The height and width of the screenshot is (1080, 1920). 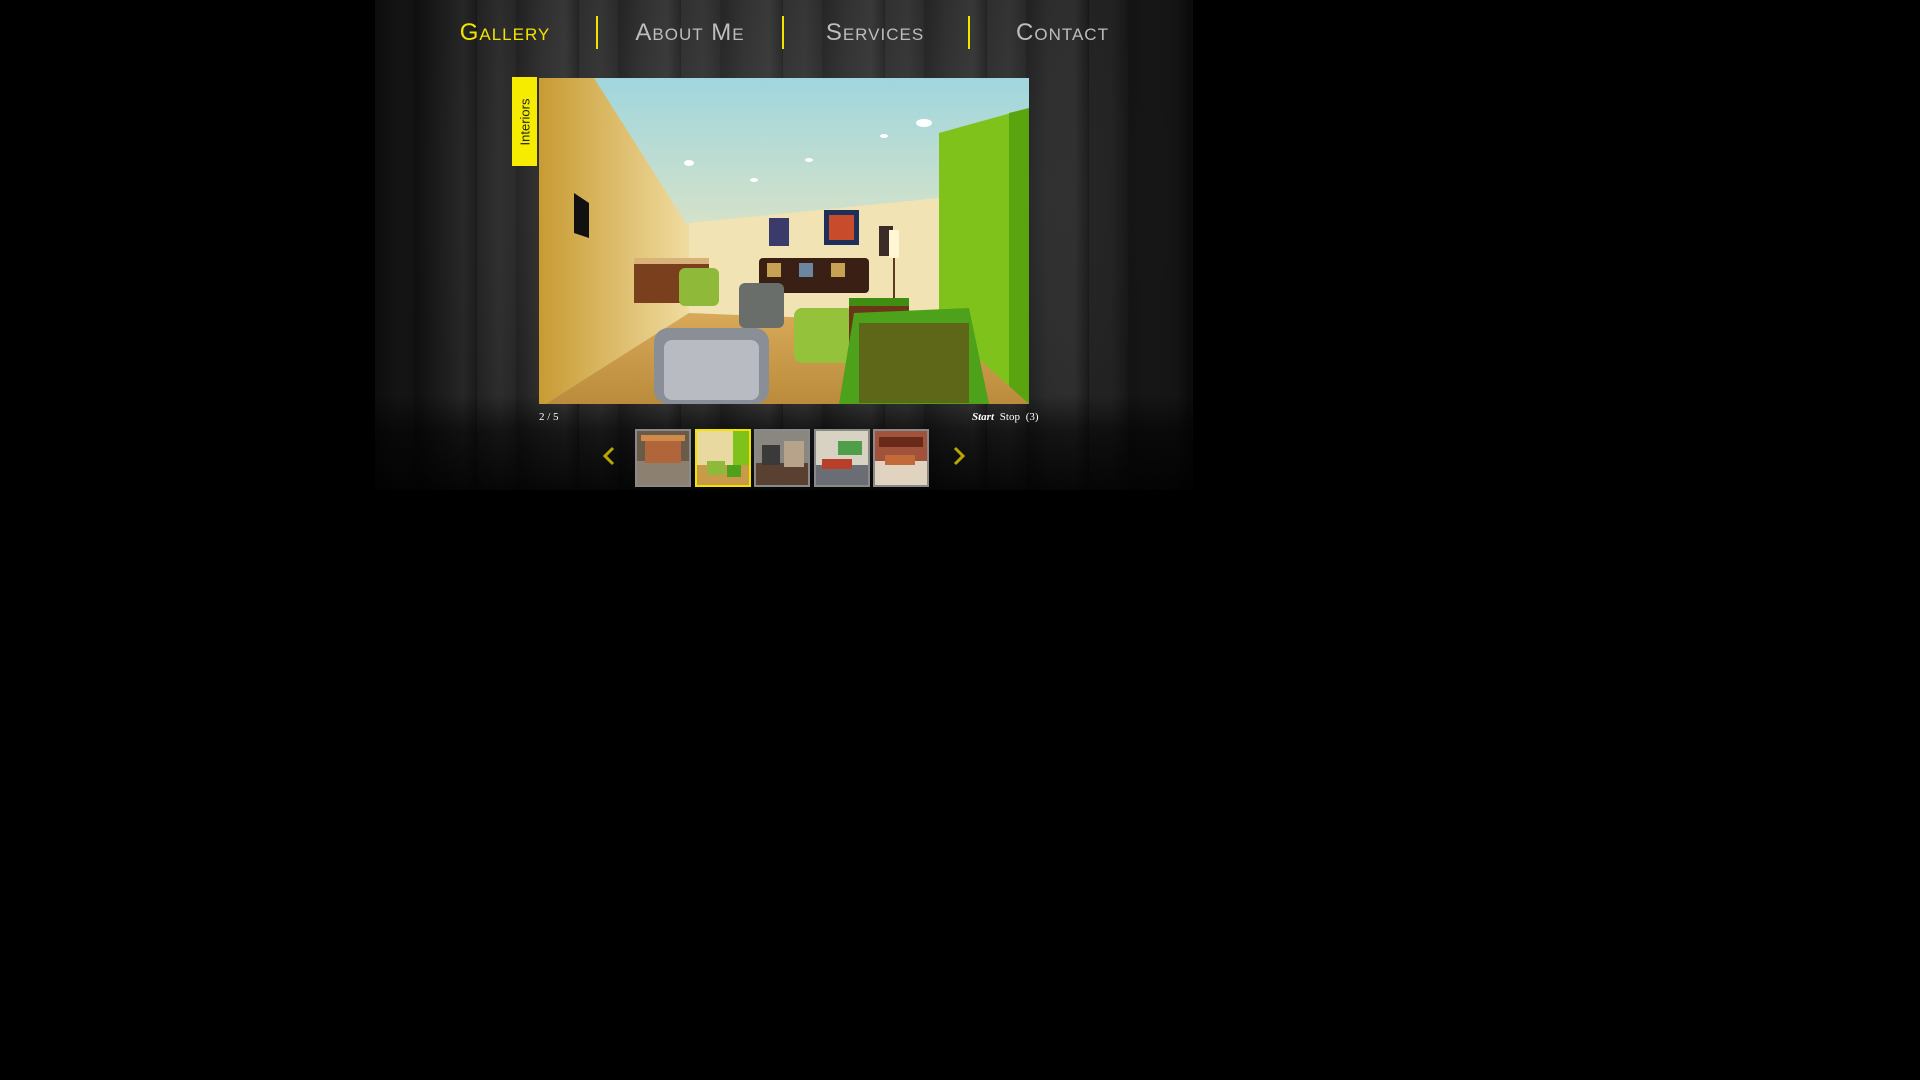 What do you see at coordinates (959, 456) in the screenshot?
I see `chevron-right-icon` at bounding box center [959, 456].